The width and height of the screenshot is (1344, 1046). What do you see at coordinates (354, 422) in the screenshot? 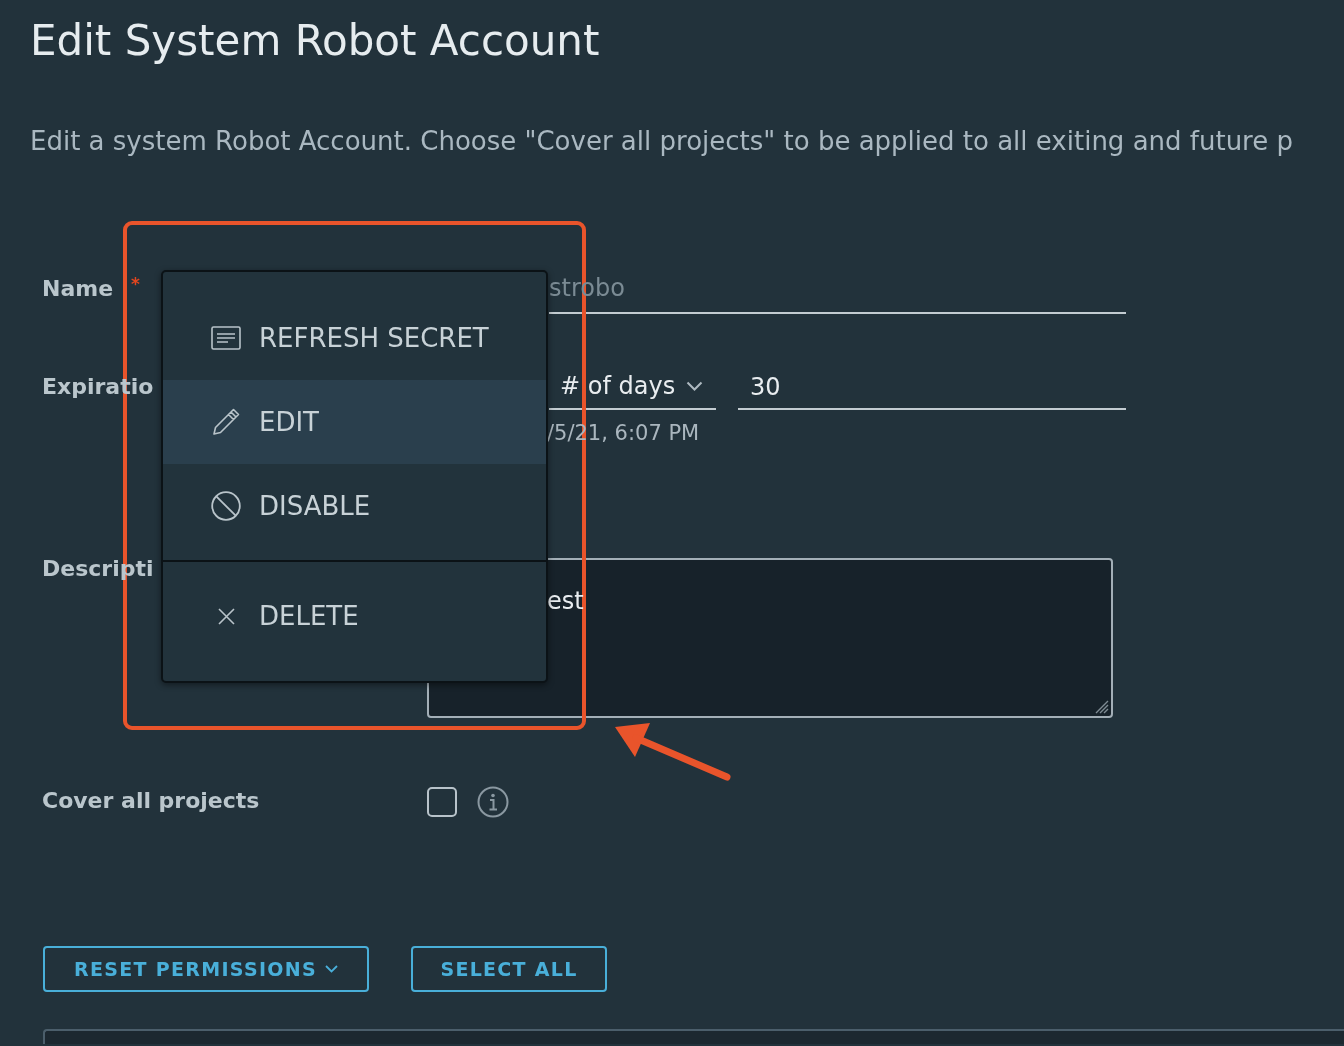
I see `menu-item: EDIT` at bounding box center [354, 422].